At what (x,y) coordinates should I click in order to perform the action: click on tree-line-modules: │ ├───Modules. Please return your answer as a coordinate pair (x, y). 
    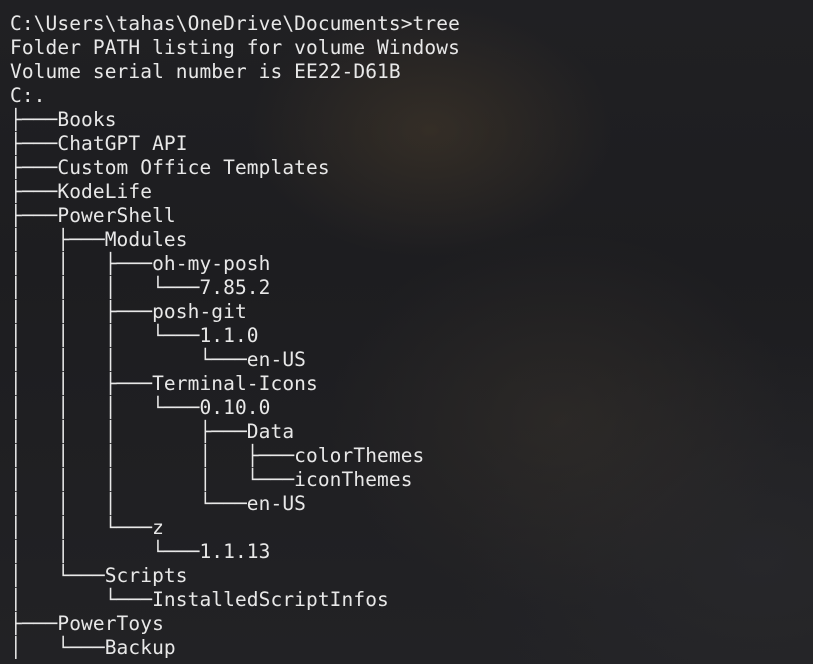
    Looking at the image, I should click on (99, 239).